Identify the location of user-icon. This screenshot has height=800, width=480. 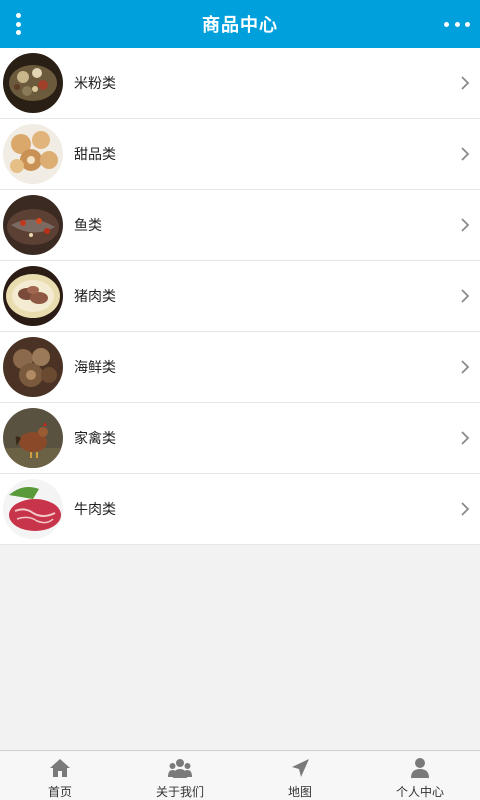
(420, 768).